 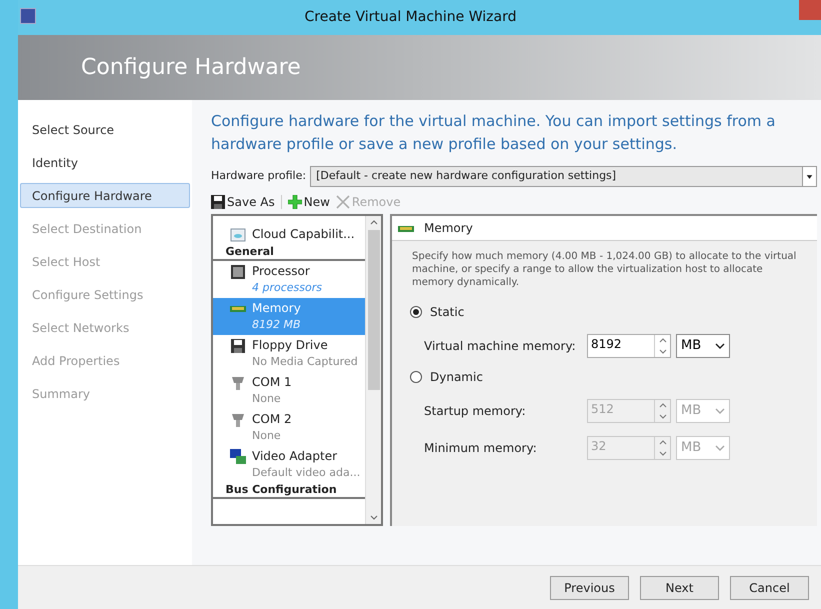 What do you see at coordinates (411, 17) in the screenshot?
I see `window-title: Create Virtual Machine Wizard` at bounding box center [411, 17].